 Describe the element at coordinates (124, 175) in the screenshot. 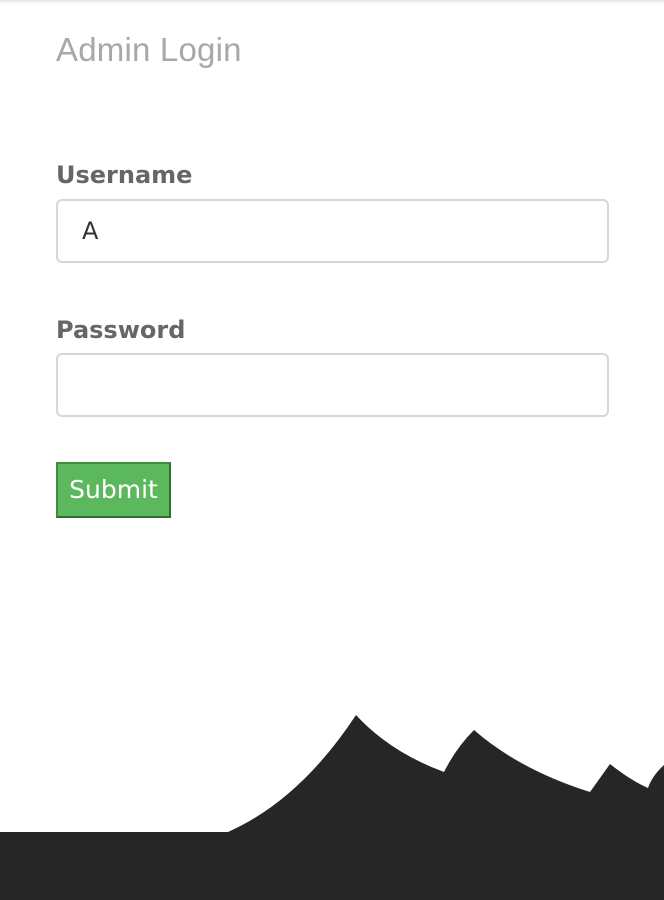

I see `username-label: Username` at that location.